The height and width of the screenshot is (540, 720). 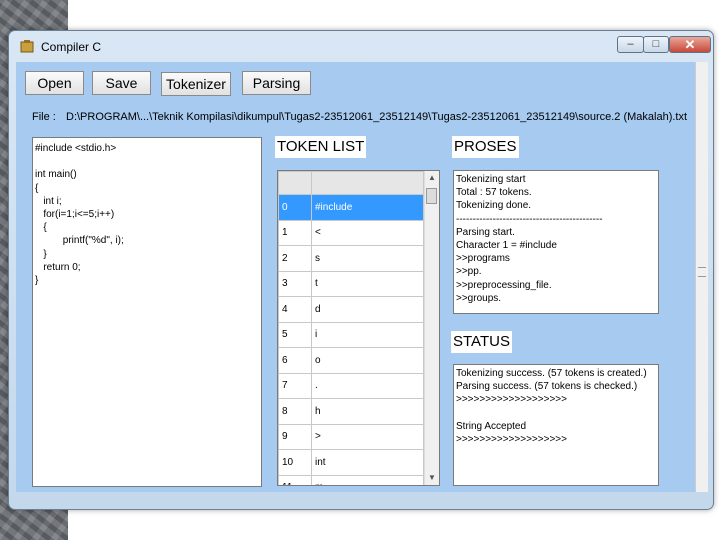 What do you see at coordinates (367, 479) in the screenshot?
I see `token-value: m` at bounding box center [367, 479].